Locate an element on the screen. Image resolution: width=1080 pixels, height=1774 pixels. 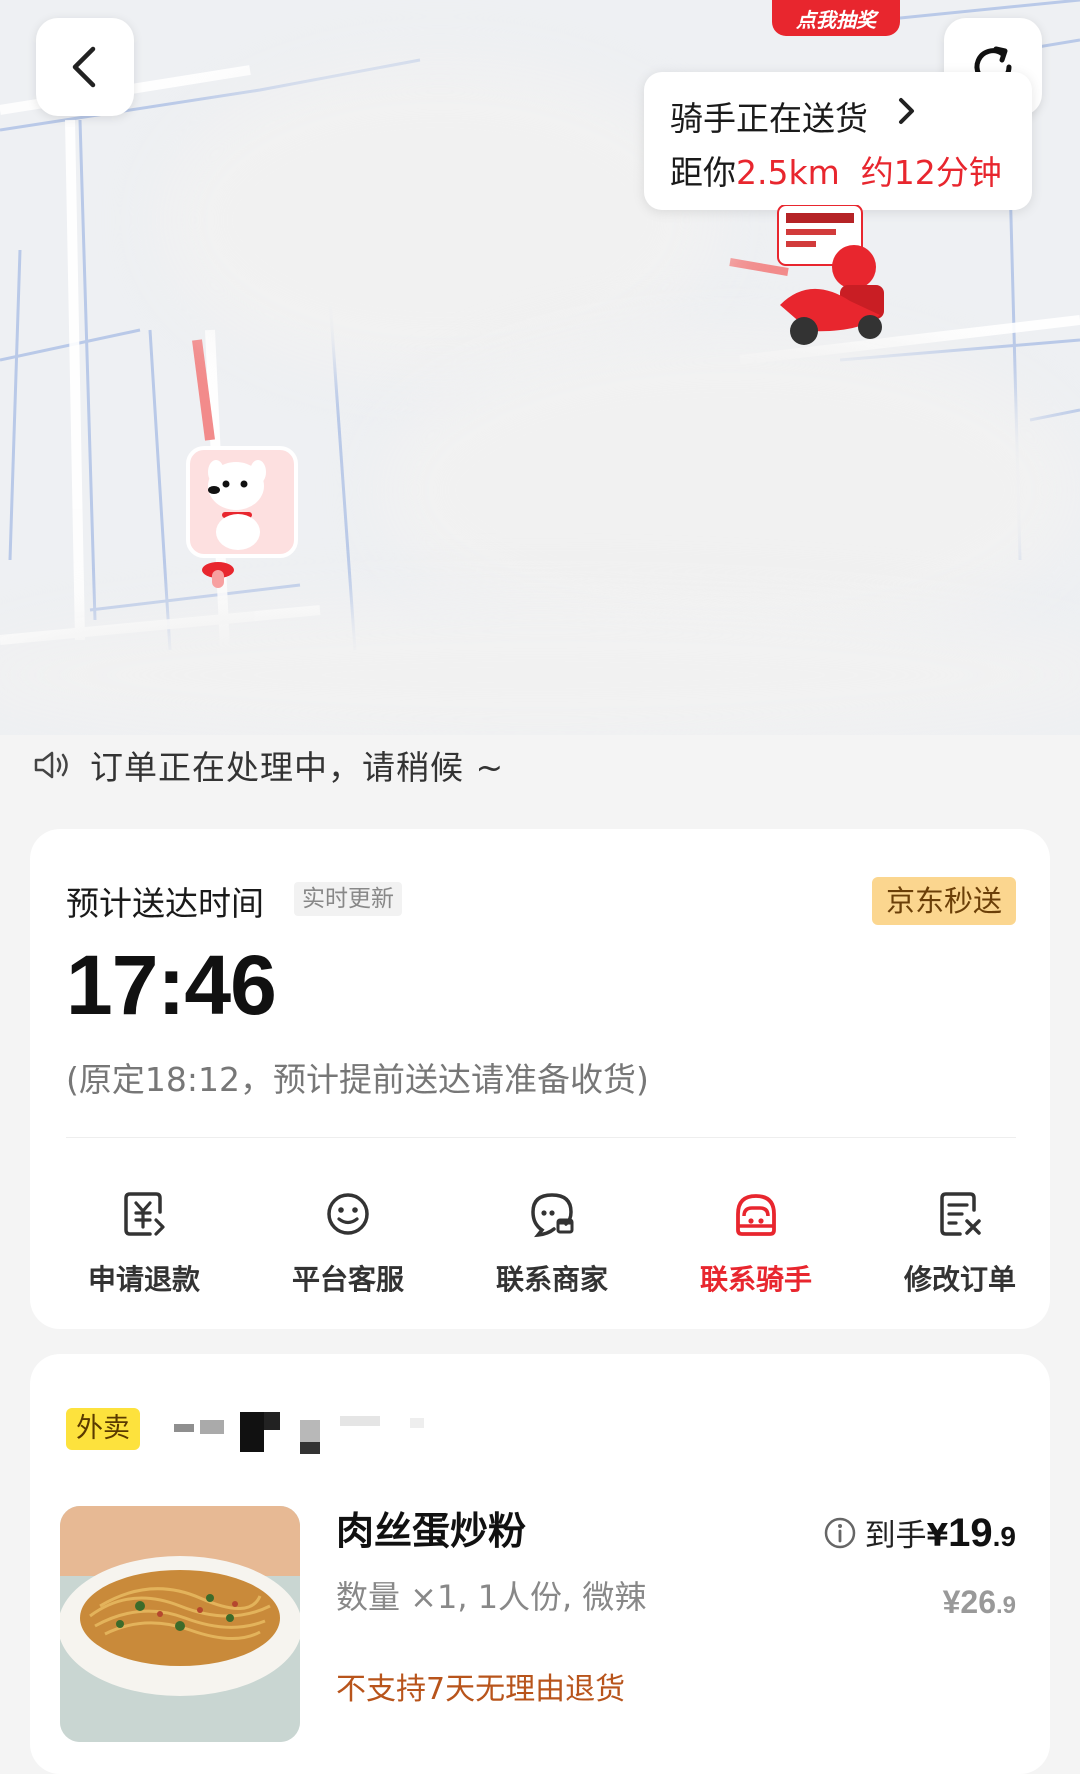
action-label: 修改订单 is located at coordinates (959, 1279).